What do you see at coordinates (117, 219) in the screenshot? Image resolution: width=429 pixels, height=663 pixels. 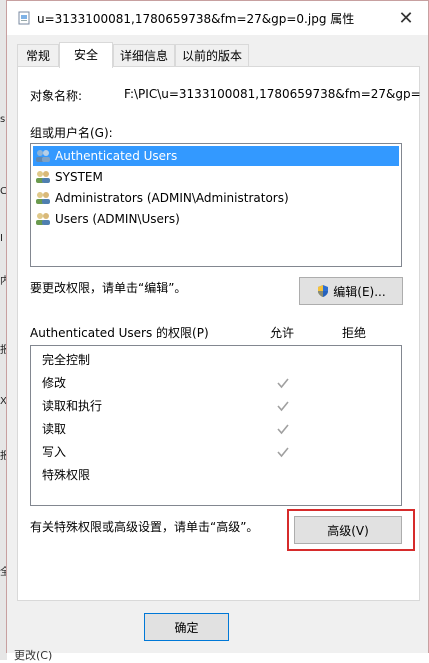 I see `list-item-label: Users (ADMIN\Users)` at bounding box center [117, 219].